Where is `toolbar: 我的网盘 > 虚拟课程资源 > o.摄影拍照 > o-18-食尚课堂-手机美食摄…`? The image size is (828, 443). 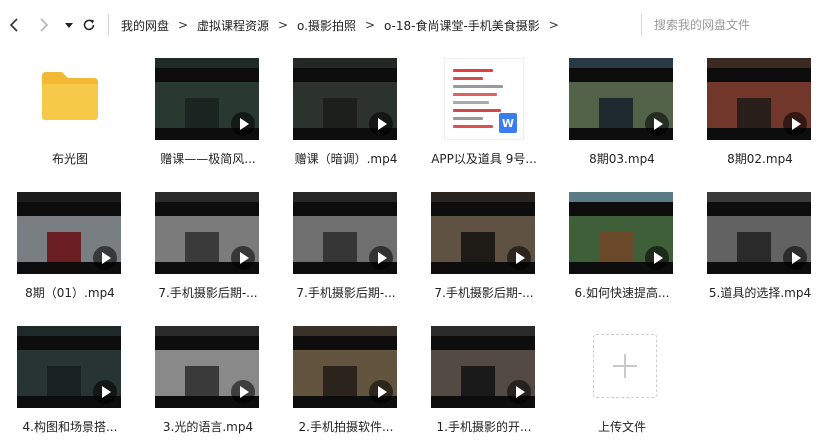 toolbar: 我的网盘 > 虚拟课程资源 > o.摄影拍照 > o-18-食尚课堂-手机美食摄… is located at coordinates (414, 25).